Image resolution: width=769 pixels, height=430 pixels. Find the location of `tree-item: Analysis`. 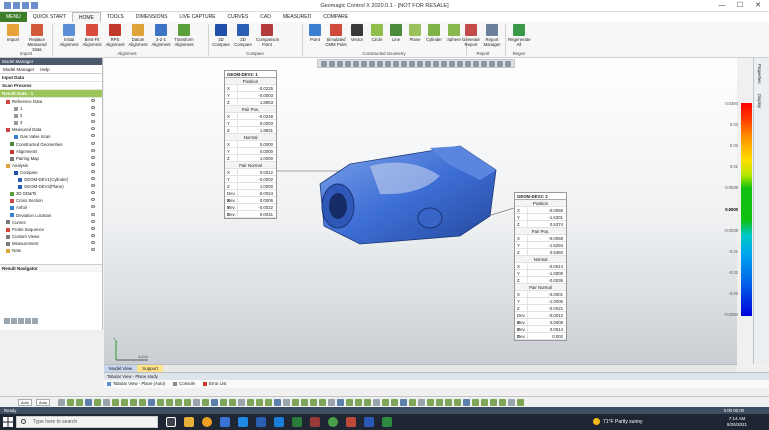

tree-item: Analysis is located at coordinates (51, 165).